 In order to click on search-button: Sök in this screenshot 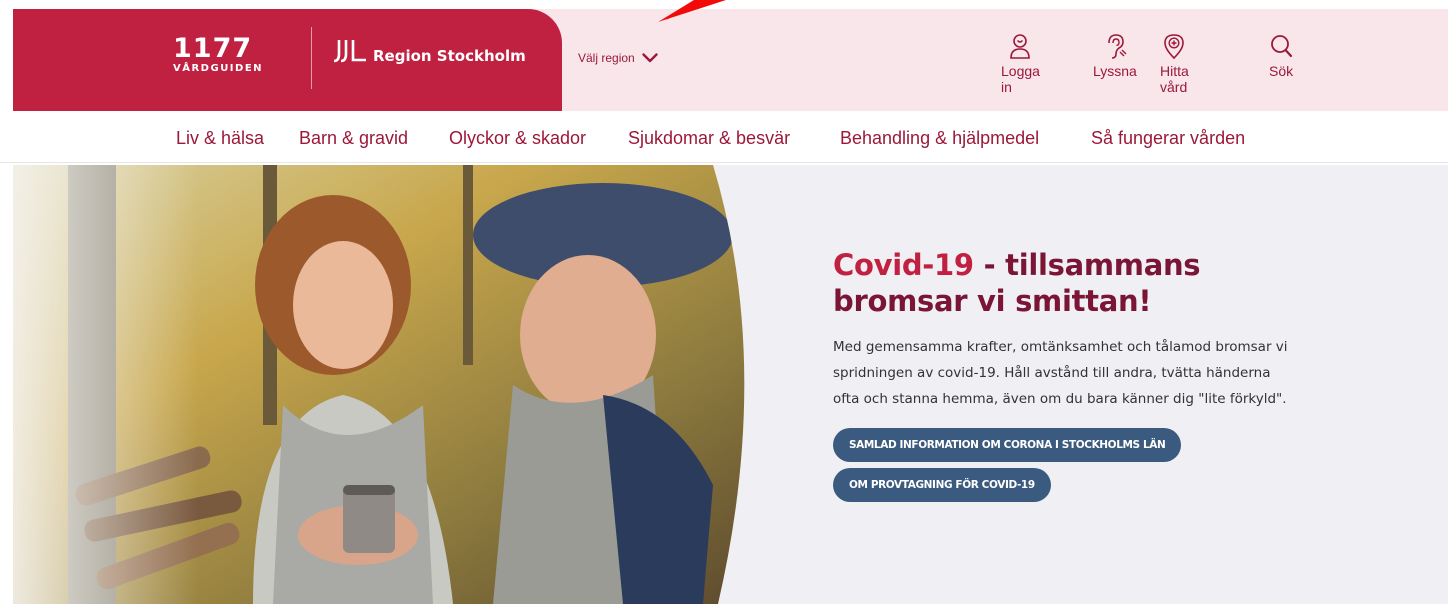, I will do `click(1281, 56)`.